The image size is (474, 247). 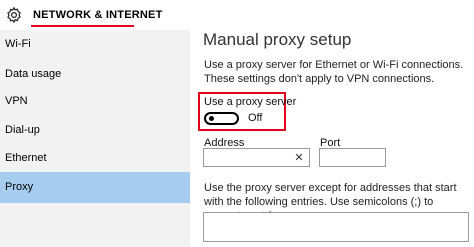 What do you see at coordinates (95, 187) in the screenshot?
I see `sidebar-item-proxy: Proxy` at bounding box center [95, 187].